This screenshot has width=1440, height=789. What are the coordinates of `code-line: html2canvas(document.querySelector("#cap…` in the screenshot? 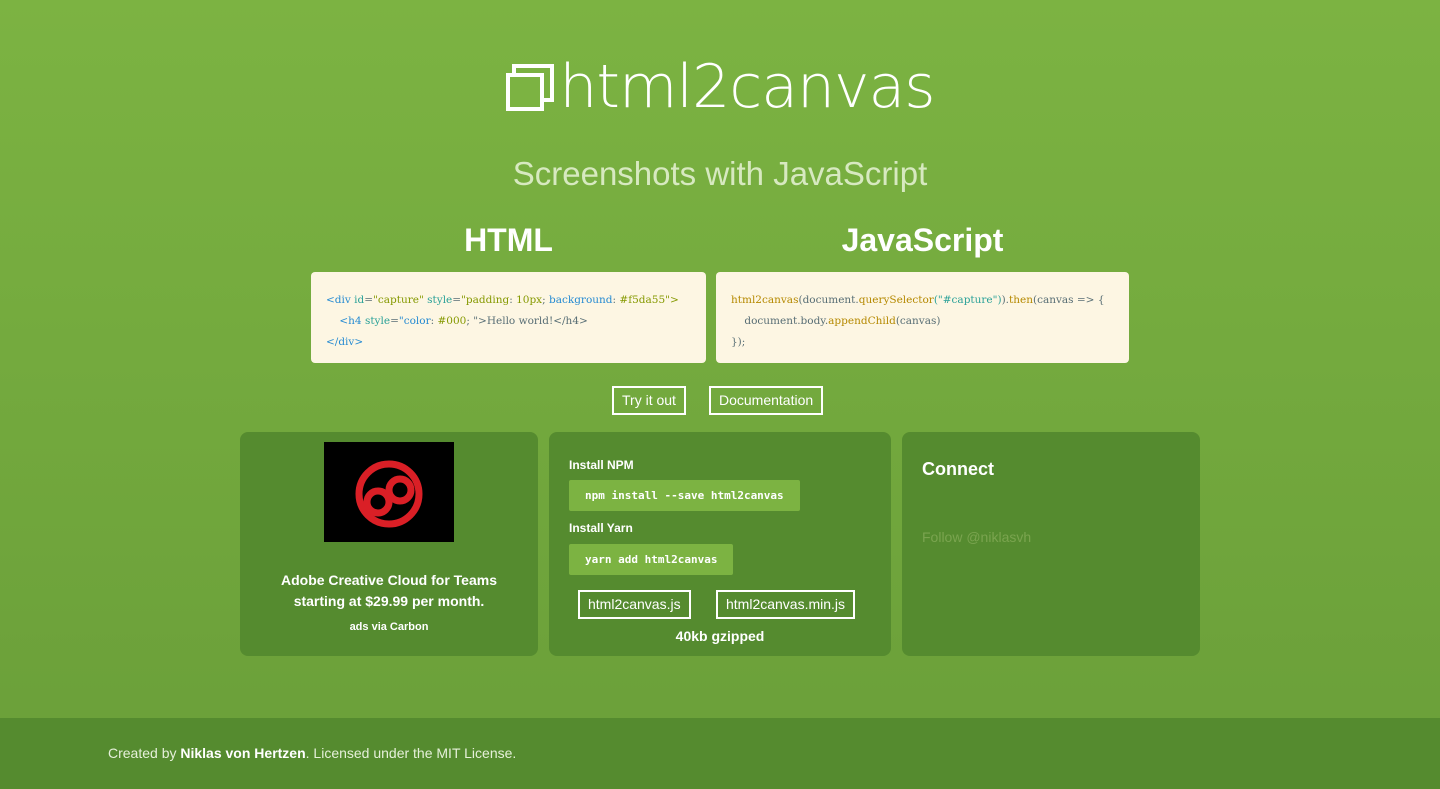 It's located at (918, 300).